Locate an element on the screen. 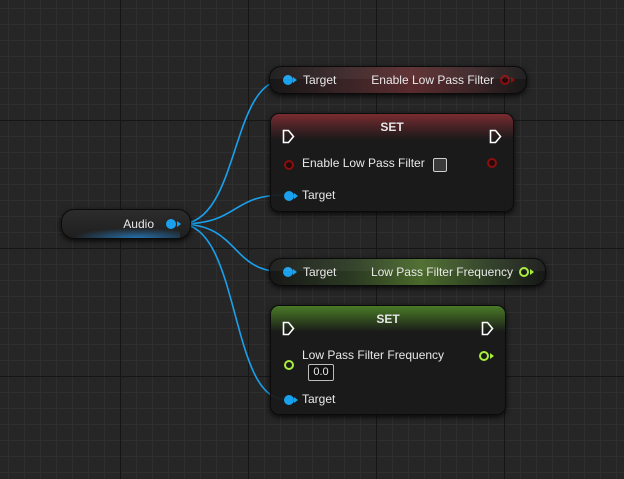  low-pass-filter-frequency-input: 0.0 is located at coordinates (321, 372).